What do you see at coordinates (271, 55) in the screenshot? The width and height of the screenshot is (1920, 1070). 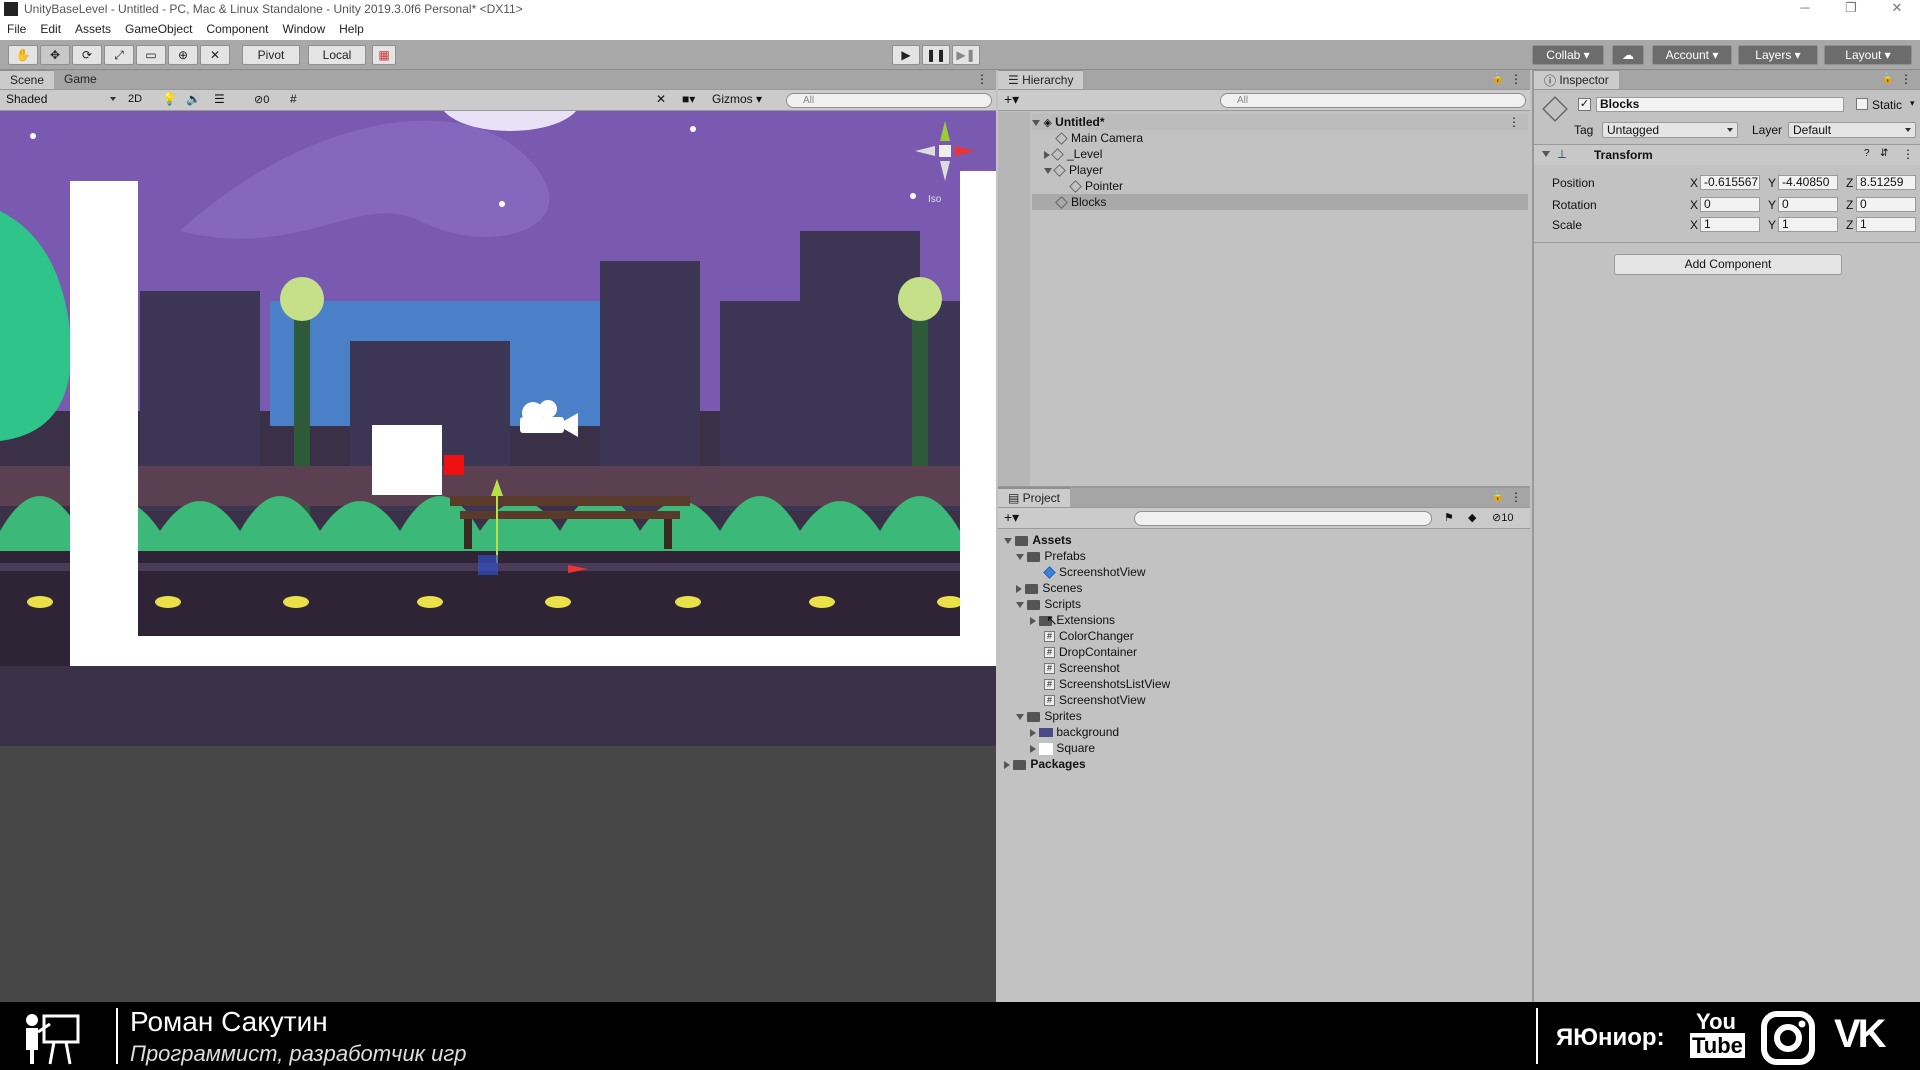 I see `pivot-toggle: Pivot` at bounding box center [271, 55].